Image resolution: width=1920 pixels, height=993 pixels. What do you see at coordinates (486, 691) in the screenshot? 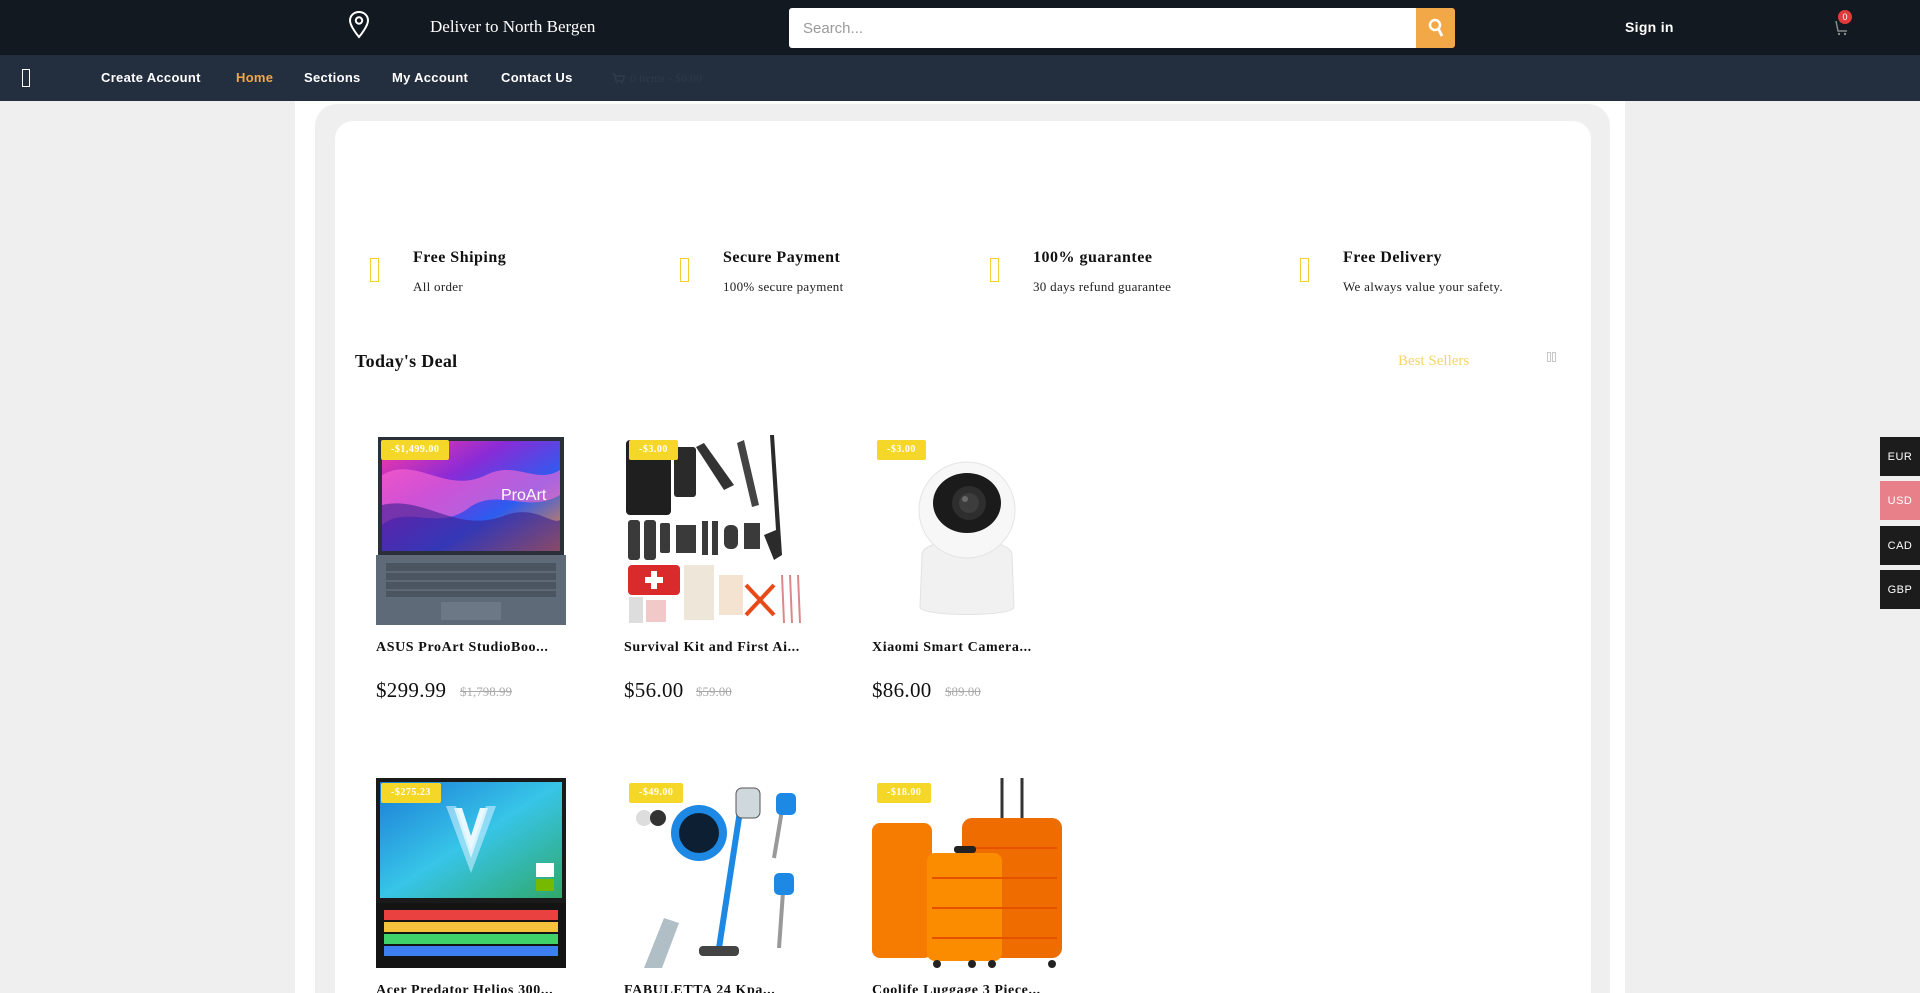
I see `product-old-price: $1,798.99` at bounding box center [486, 691].